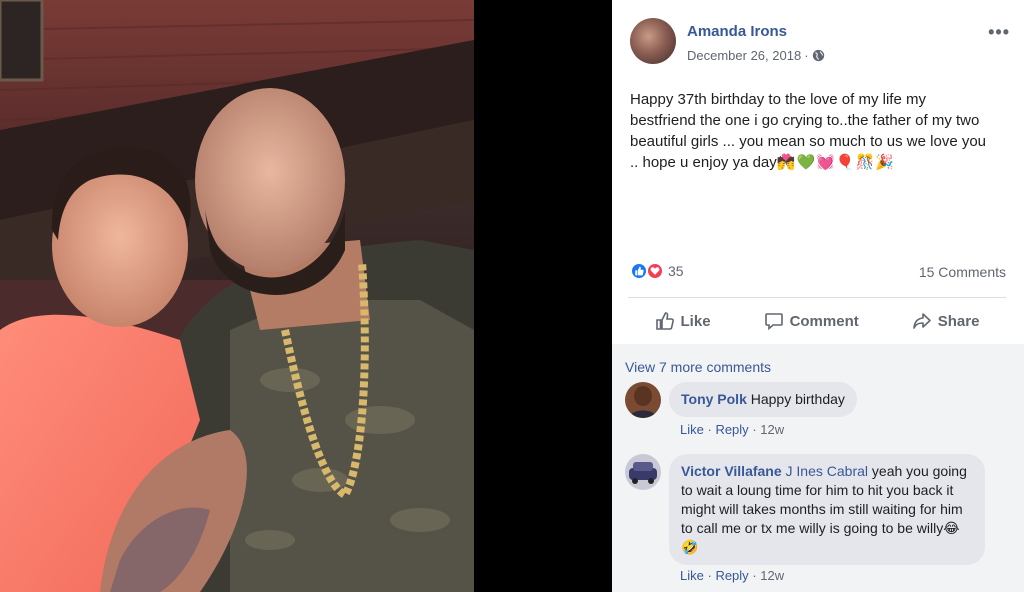 This screenshot has height=592, width=1024. Describe the element at coordinates (744, 55) in the screenshot. I see `post-date: December 26, 2018` at that location.